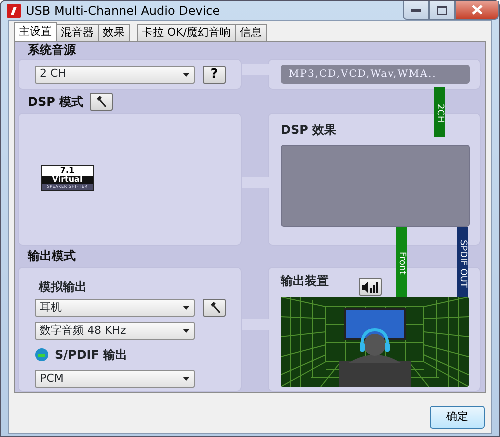 This screenshot has width=500, height=437. Describe the element at coordinates (439, 112) in the screenshot. I see `connector-bar: 2CH` at that location.